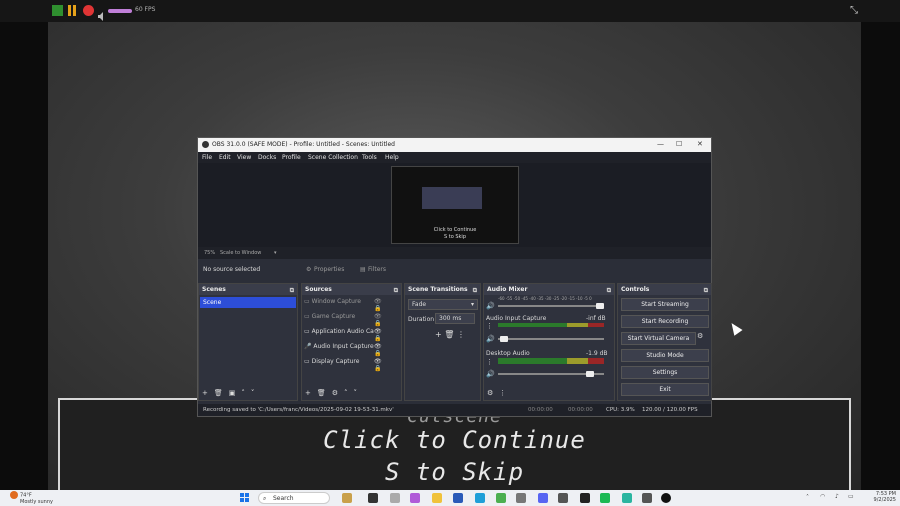 The image size is (900, 506). I want to click on start-recording-button: Start Recording, so click(665, 321).